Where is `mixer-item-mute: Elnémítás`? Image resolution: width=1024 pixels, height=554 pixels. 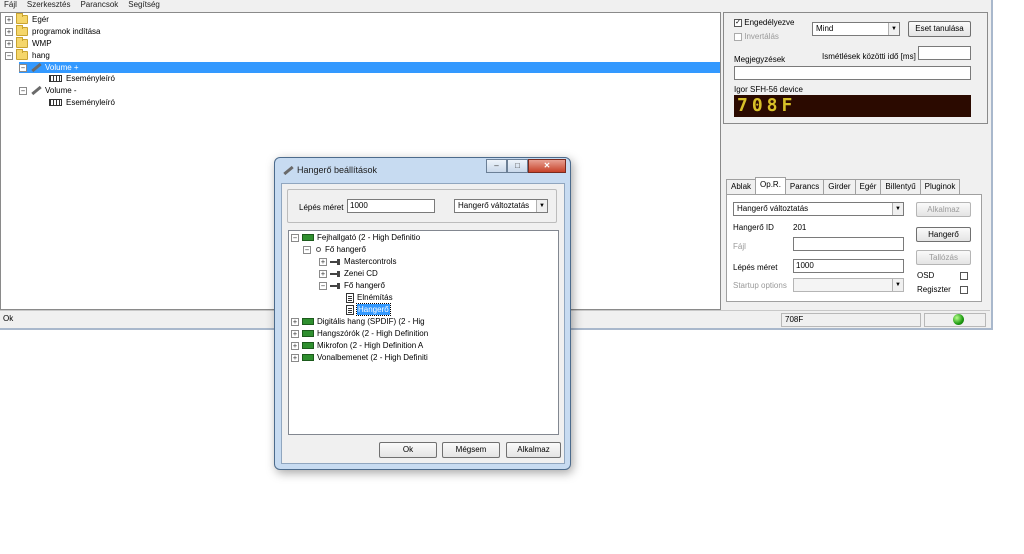 mixer-item-mute: Elnémítás is located at coordinates (369, 297).